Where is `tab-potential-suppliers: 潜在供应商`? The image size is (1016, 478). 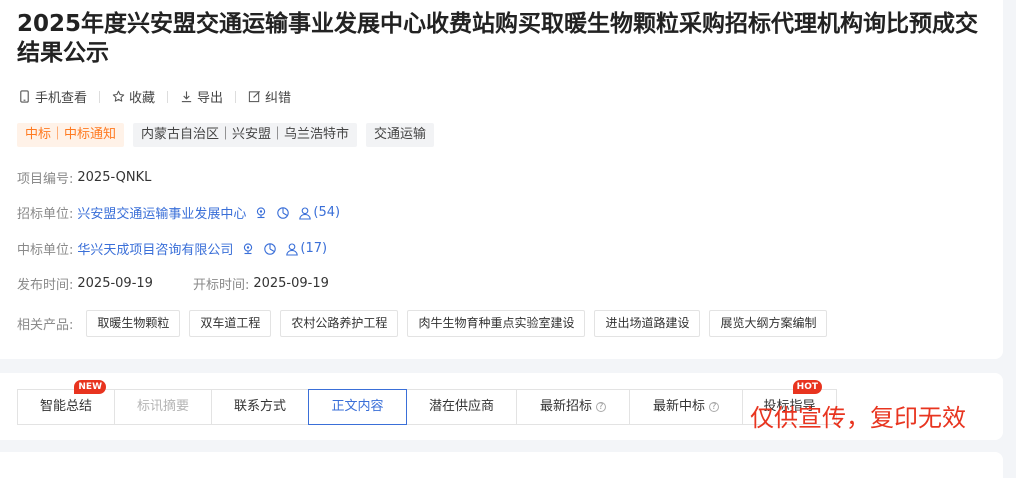 tab-potential-suppliers: 潜在供应商 is located at coordinates (462, 407).